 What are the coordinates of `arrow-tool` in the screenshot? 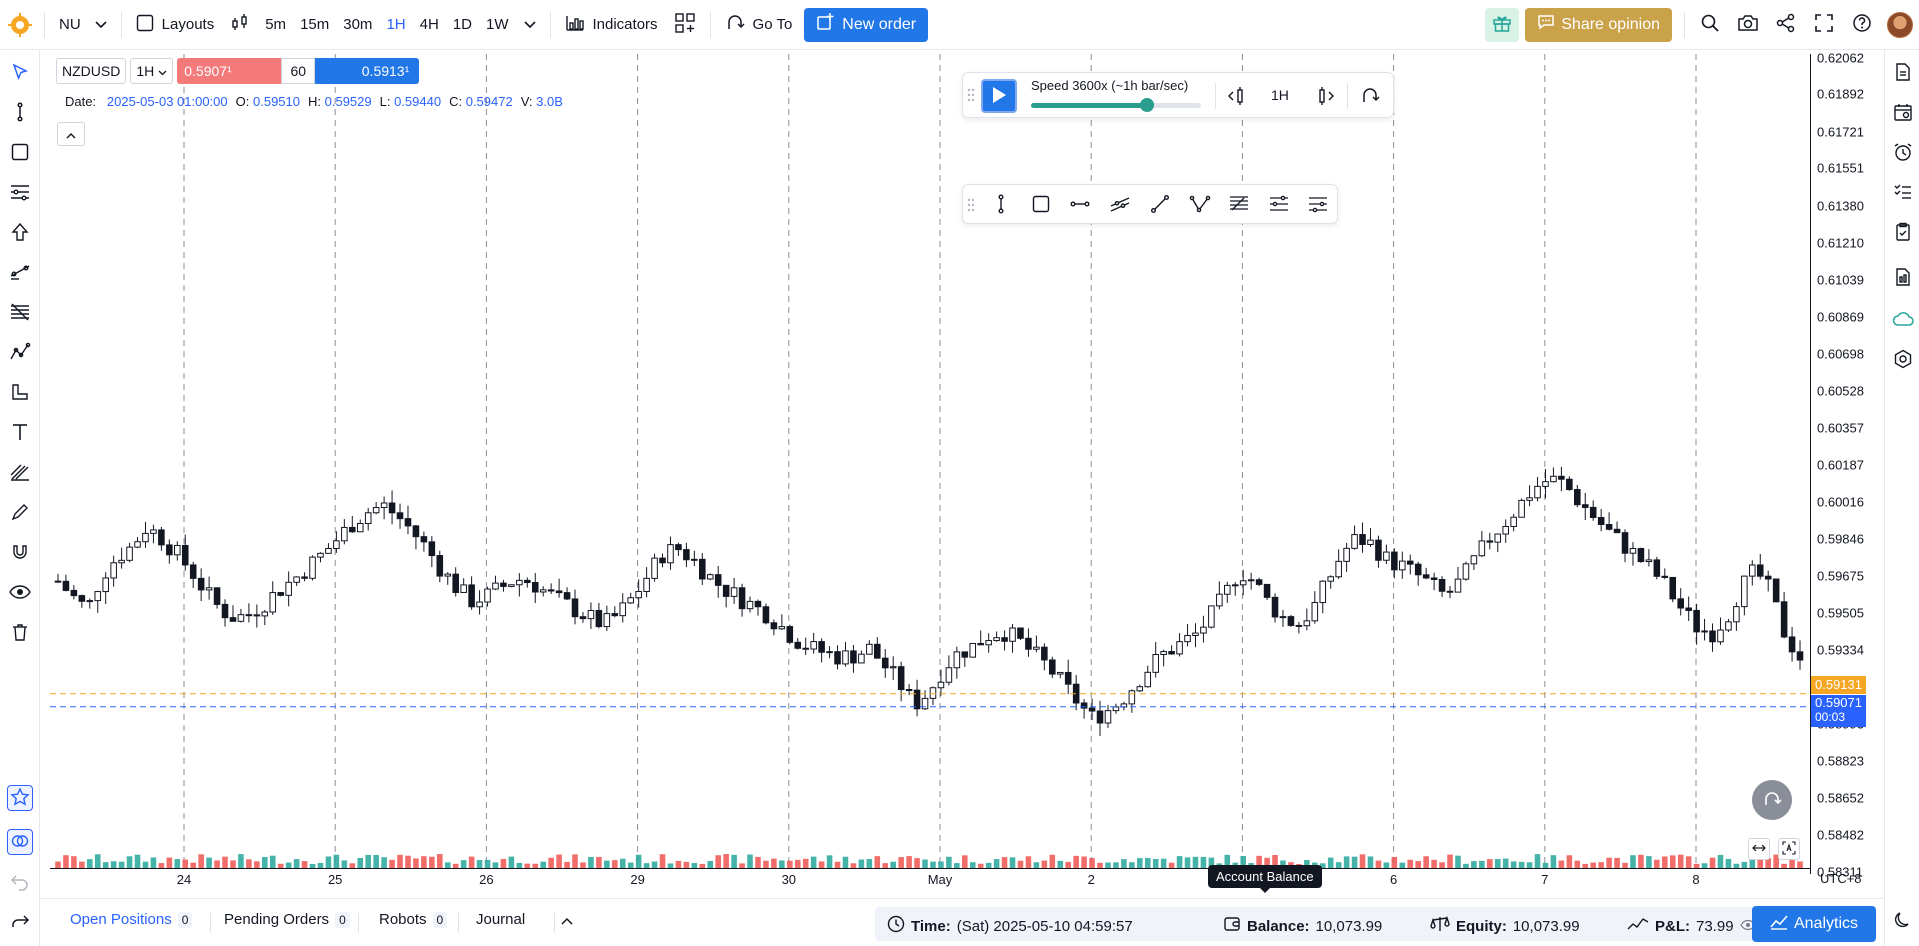 It's located at (20, 233).